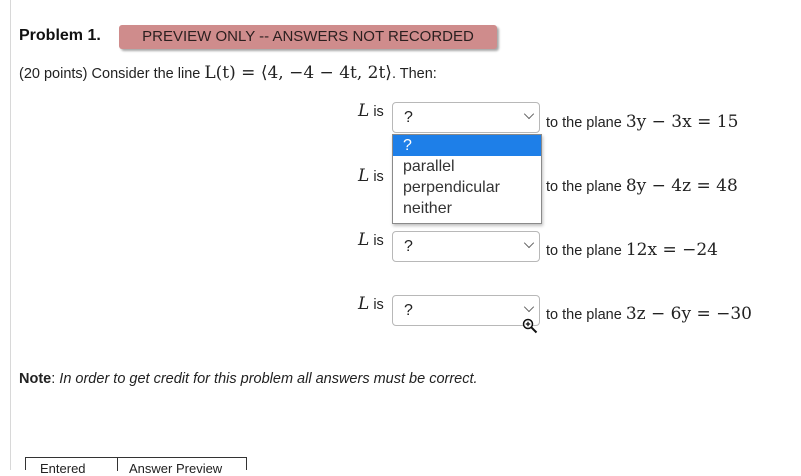  What do you see at coordinates (671, 250) in the screenshot?
I see `plane-equation: 12x = −24` at bounding box center [671, 250].